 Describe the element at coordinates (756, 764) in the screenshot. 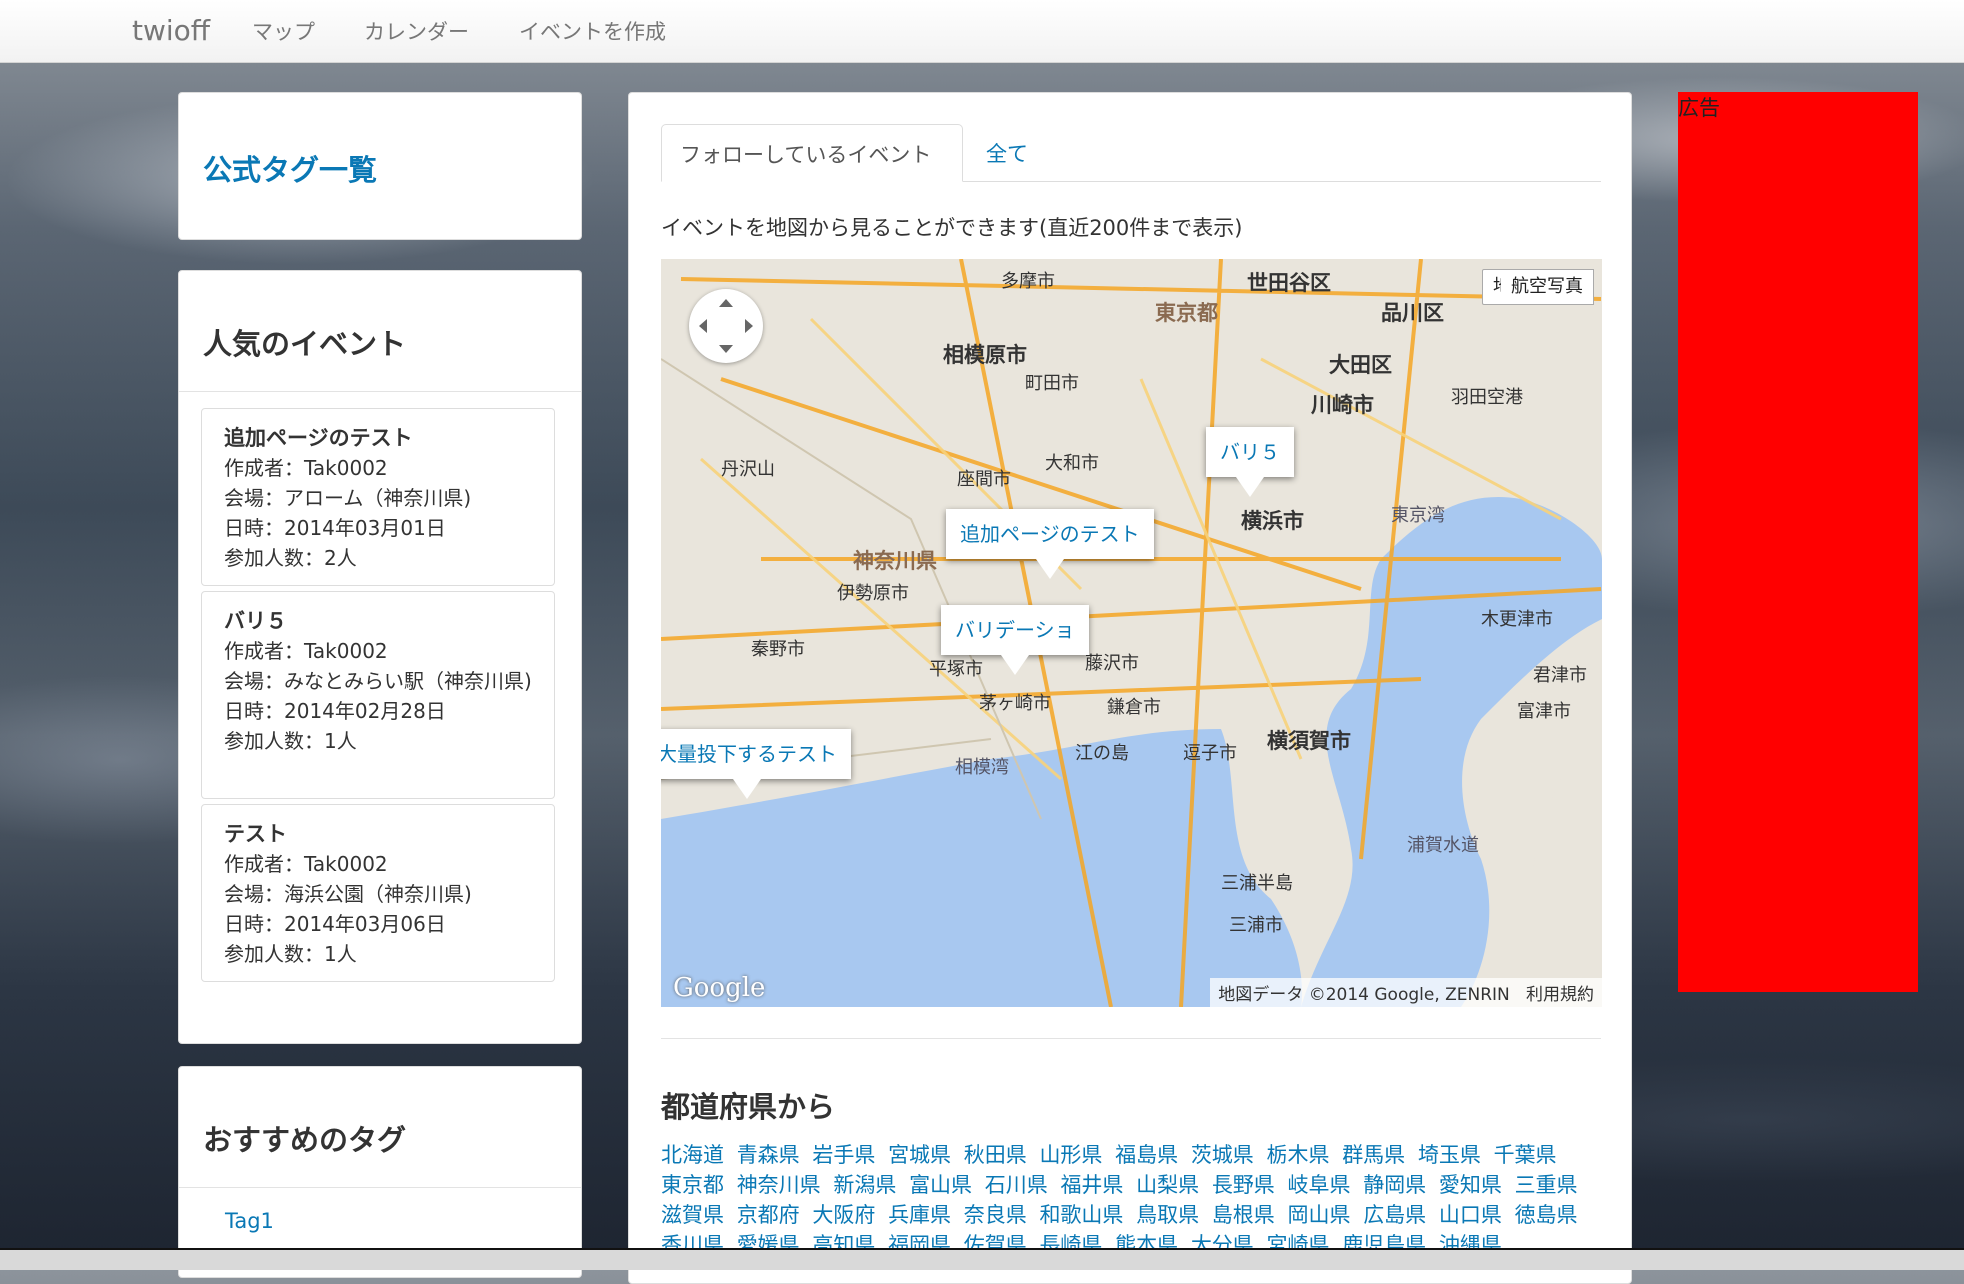

I see `map-marker-info: 大量投下するテスト` at that location.